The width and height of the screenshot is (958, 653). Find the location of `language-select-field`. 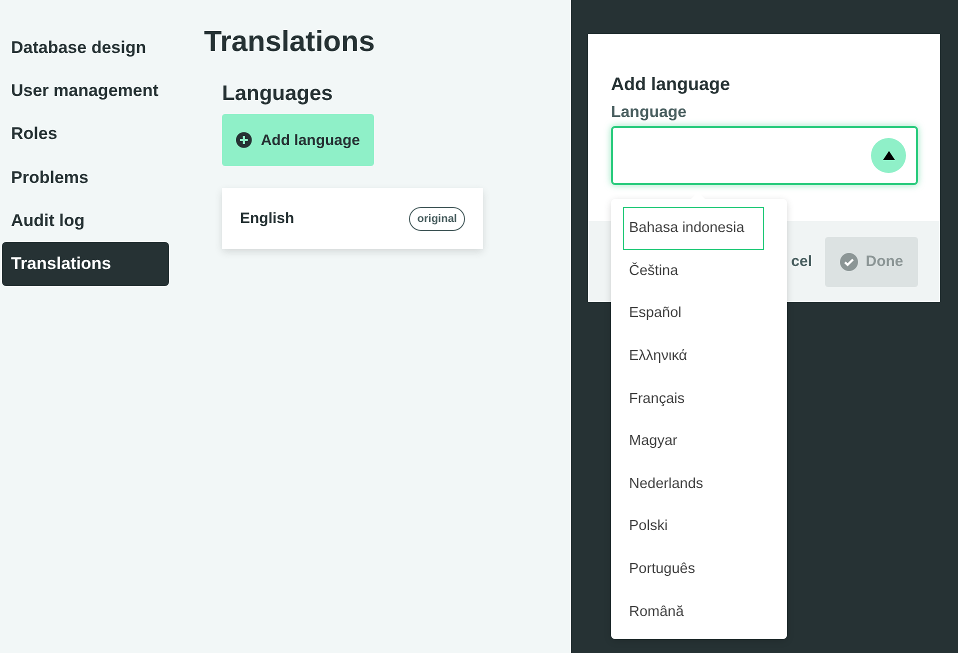

language-select-field is located at coordinates (764, 155).